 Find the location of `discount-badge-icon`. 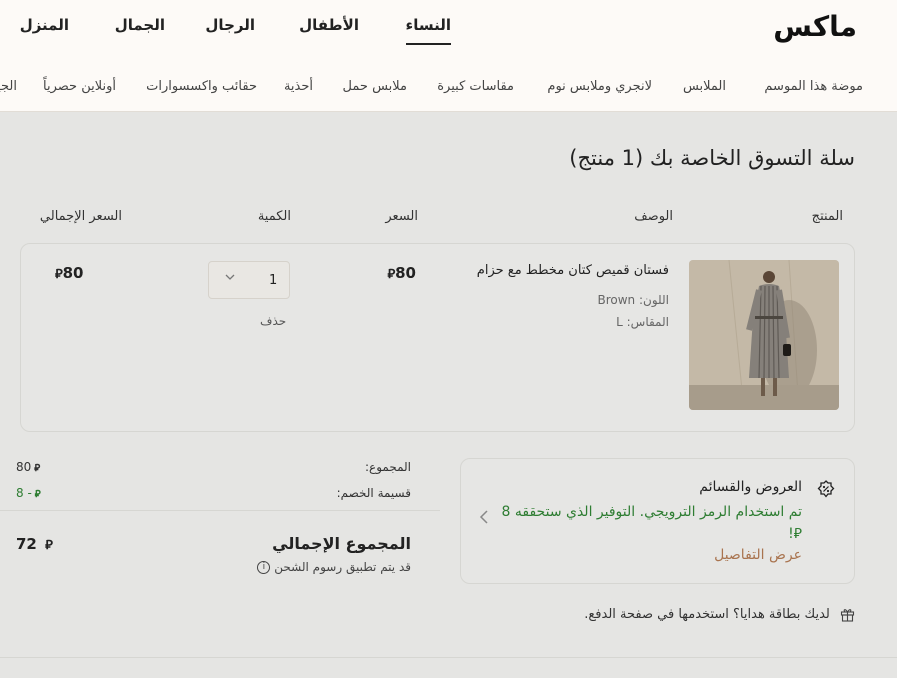

discount-badge-icon is located at coordinates (826, 489).